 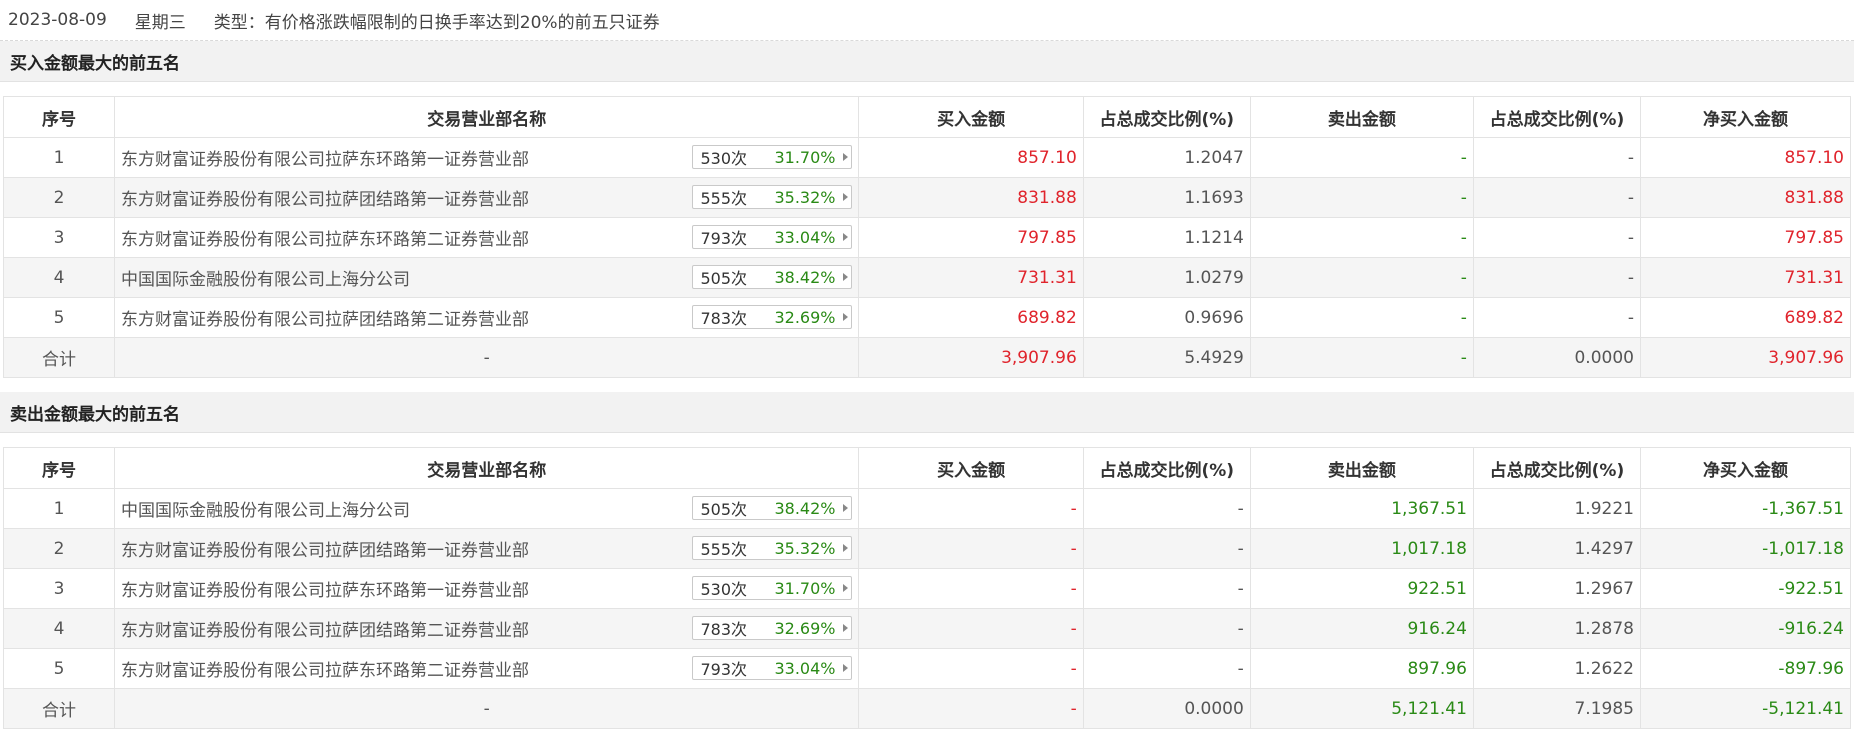 I want to click on total-sell-ratio: 7.1985, so click(x=1556, y=708).